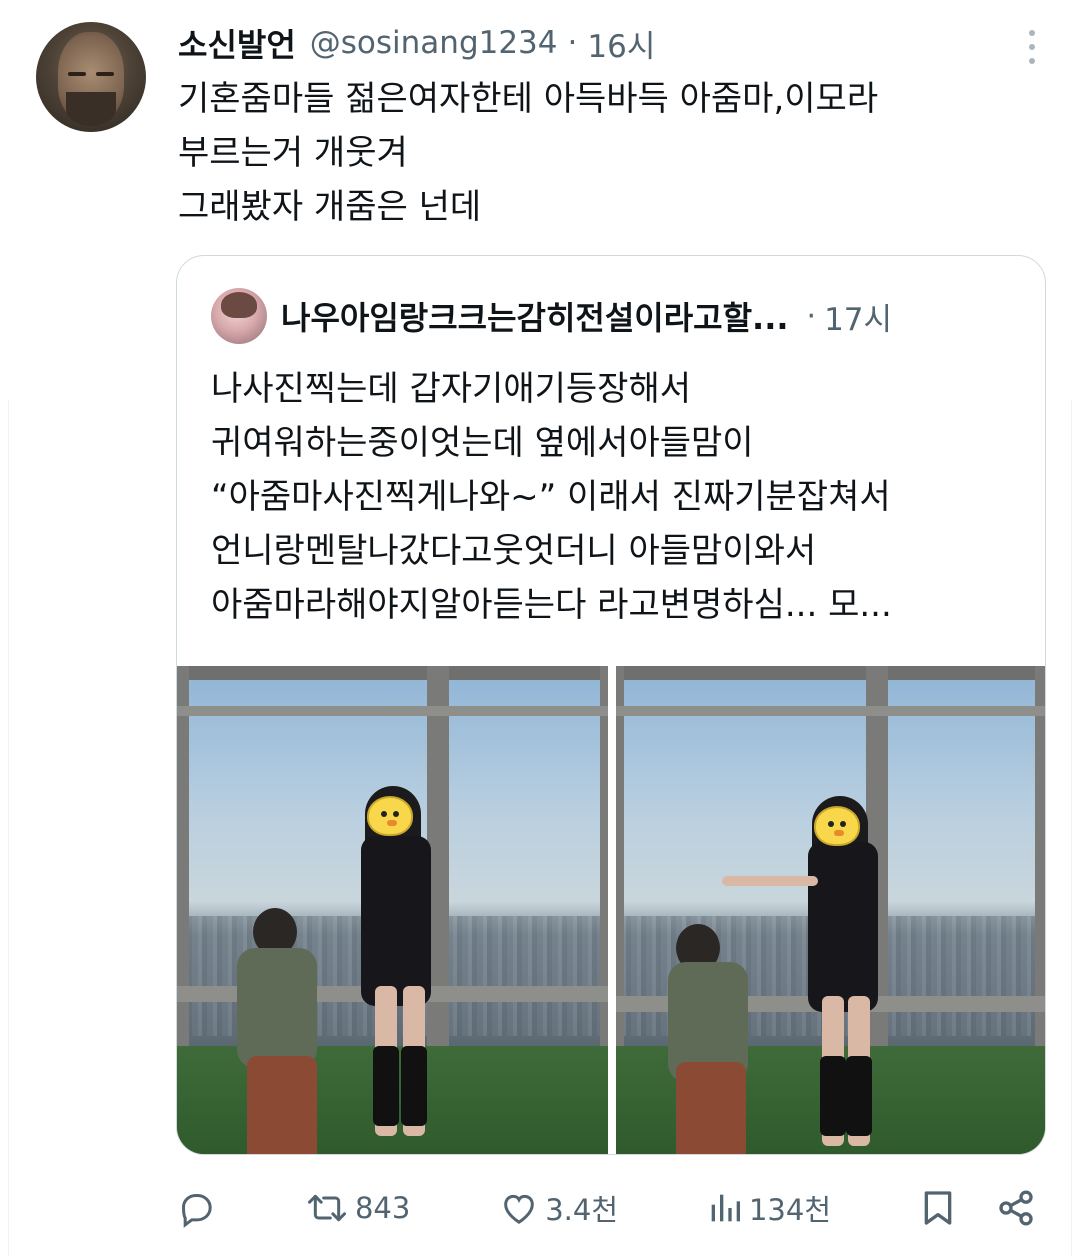 Image resolution: width=1080 pixels, height=1256 pixels. I want to click on like-button: 3.4천, so click(558, 1208).